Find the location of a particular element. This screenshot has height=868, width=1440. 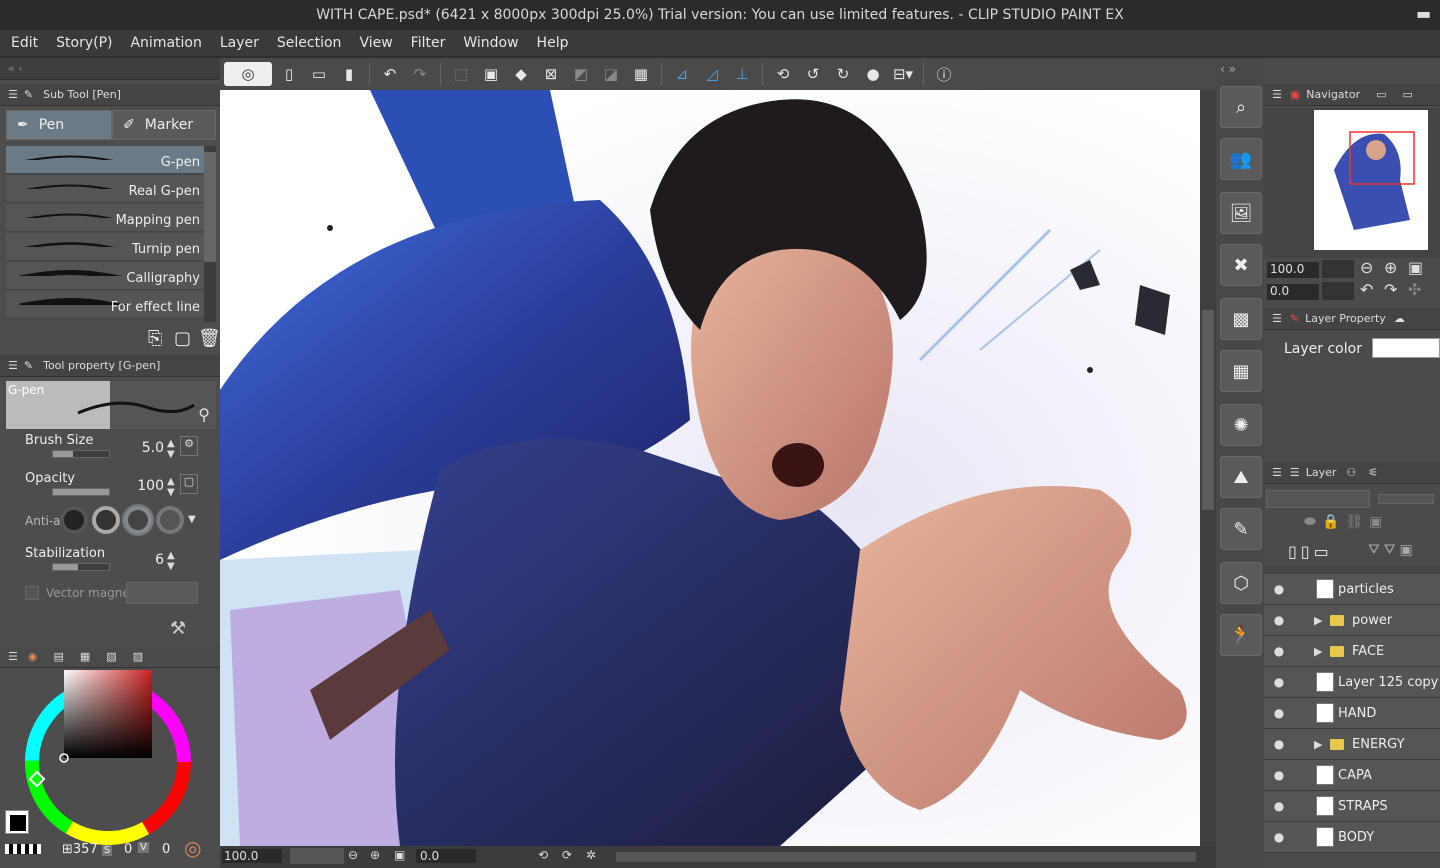

reset-view-icon: ● is located at coordinates (873, 74).